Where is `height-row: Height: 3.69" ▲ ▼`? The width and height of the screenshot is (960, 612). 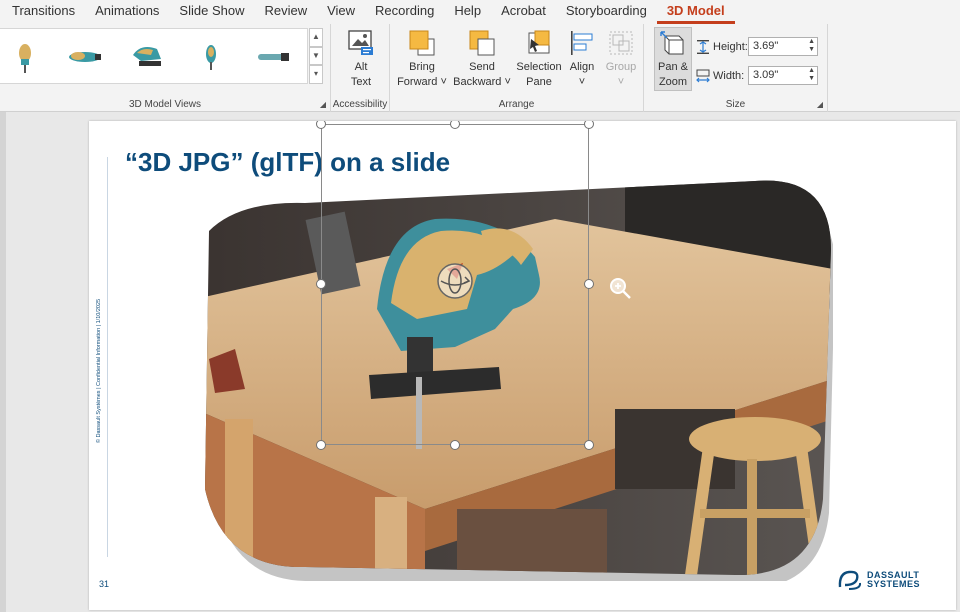
height-row: Height: 3.69" ▲ ▼ is located at coordinates (757, 46).